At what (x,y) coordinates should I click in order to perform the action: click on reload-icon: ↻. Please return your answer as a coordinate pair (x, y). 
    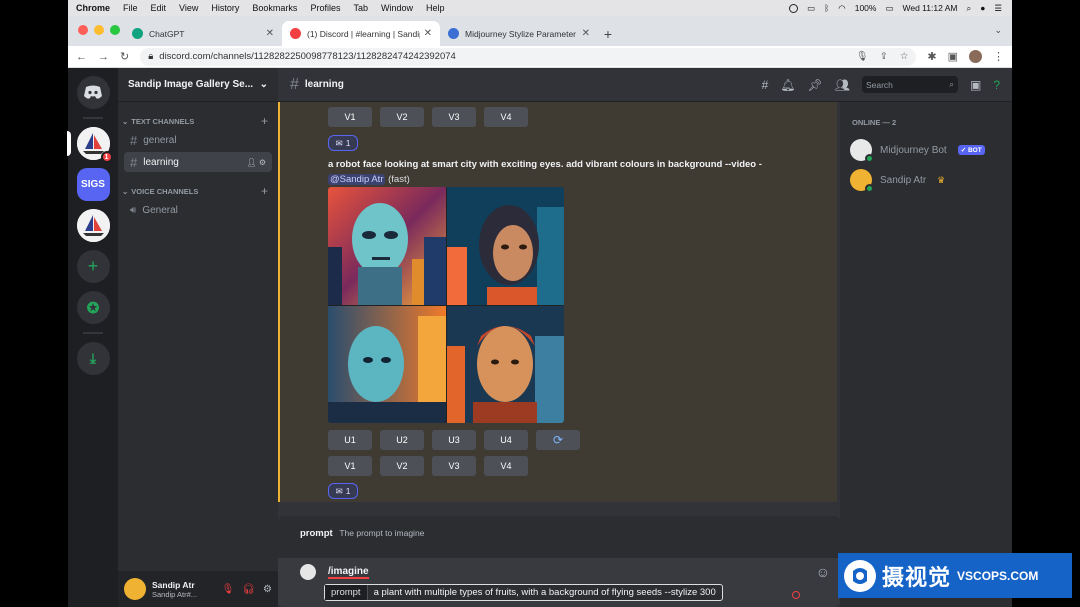
    Looking at the image, I should click on (124, 56).